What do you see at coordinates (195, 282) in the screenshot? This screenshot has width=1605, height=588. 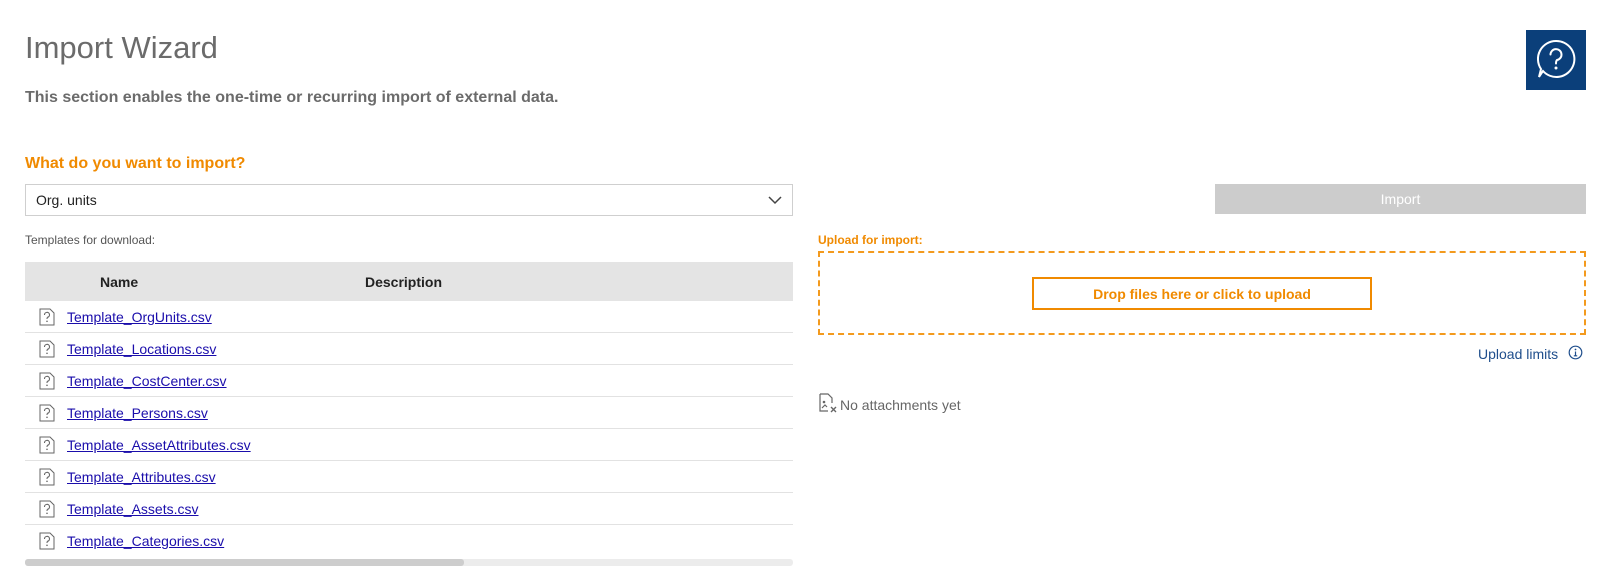 I see `column-header-name: Name` at bounding box center [195, 282].